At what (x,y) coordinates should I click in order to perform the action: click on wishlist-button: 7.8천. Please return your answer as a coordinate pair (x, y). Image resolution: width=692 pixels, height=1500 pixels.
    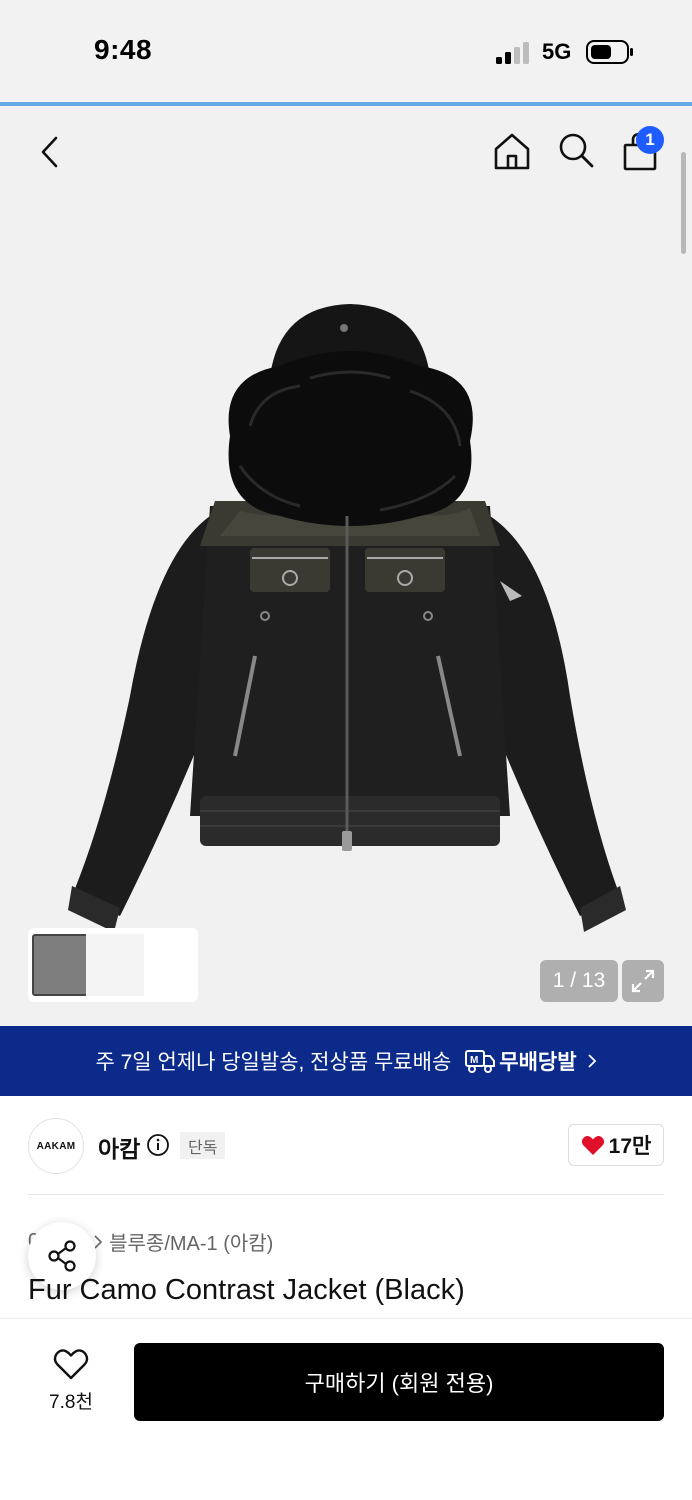
    Looking at the image, I should click on (71, 1383).